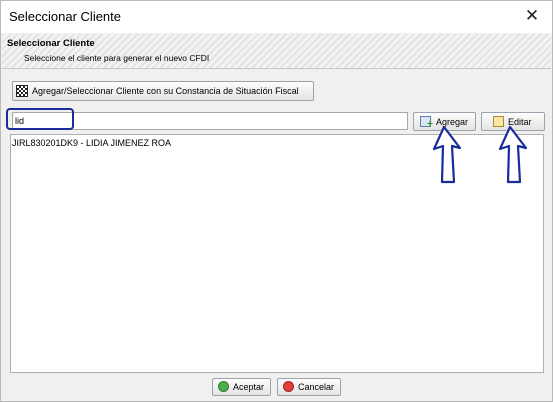  Describe the element at coordinates (288, 386) in the screenshot. I see `cancel-icon` at that location.